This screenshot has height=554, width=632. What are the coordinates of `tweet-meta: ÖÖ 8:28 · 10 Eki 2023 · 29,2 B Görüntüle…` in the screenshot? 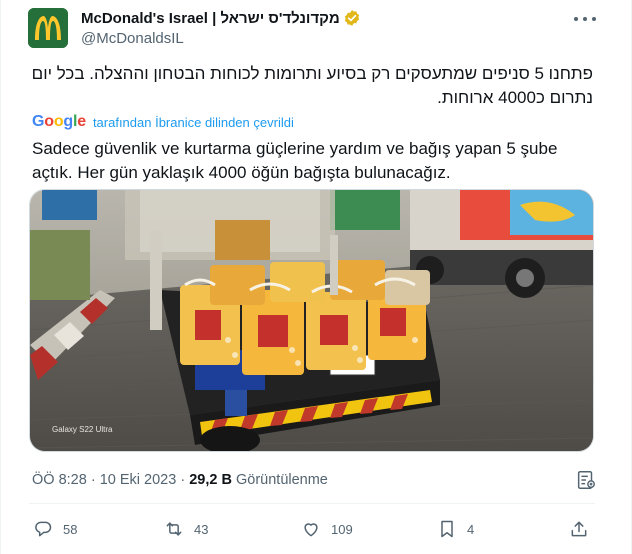 It's located at (180, 480).